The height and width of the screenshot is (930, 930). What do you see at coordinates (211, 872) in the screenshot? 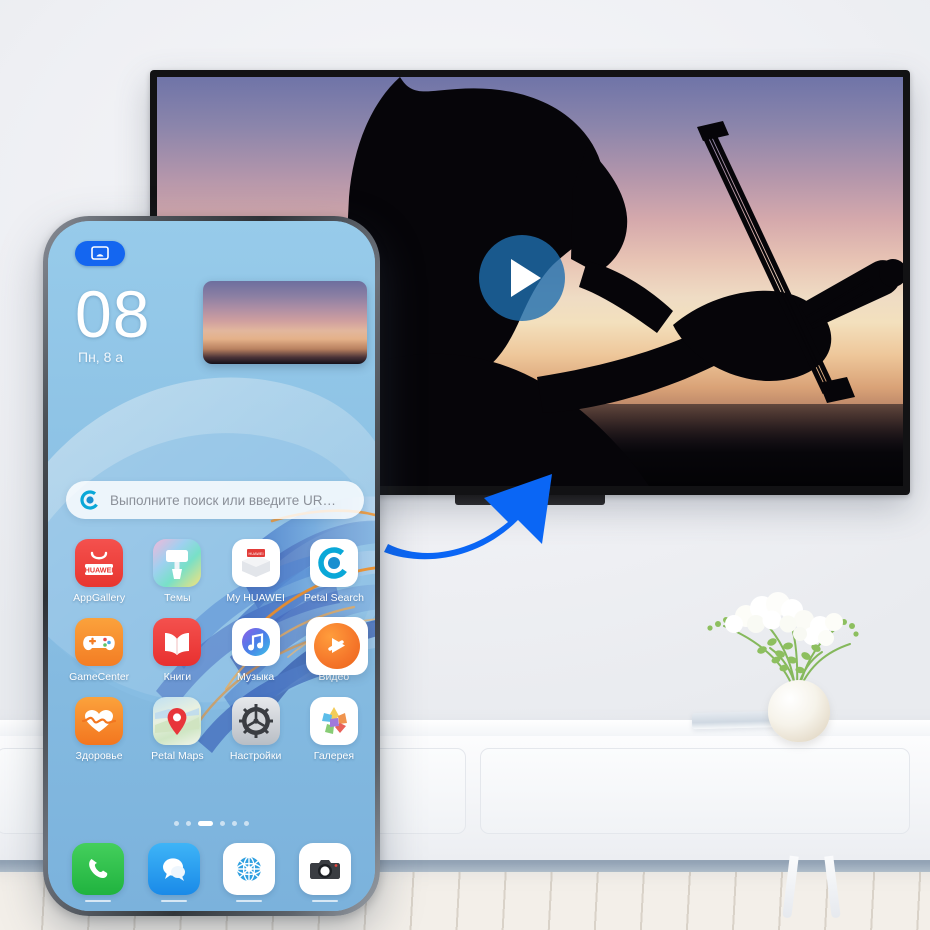
I see `dock` at bounding box center [211, 872].